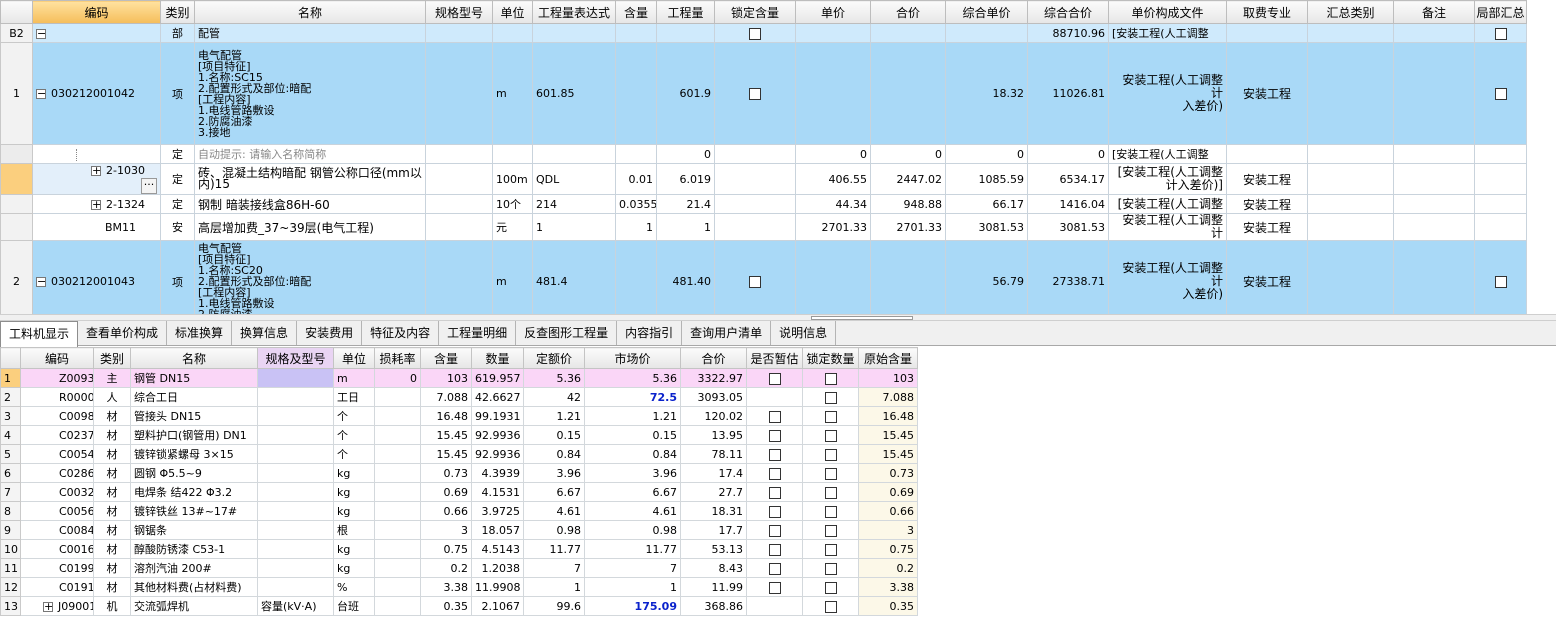 This screenshot has height=624, width=1556. I want to click on column-header: 综合单价, so click(986, 12).